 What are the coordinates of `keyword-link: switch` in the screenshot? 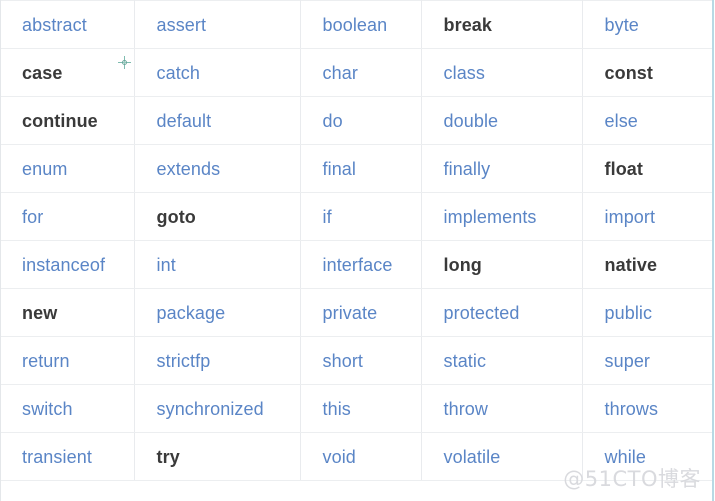 It's located at (47, 409).